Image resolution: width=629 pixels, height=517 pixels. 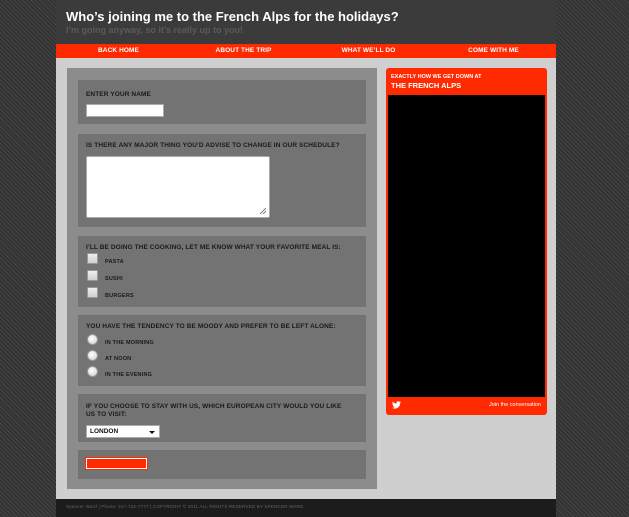 I want to click on name-section: ENTER YOUR NAME, so click(x=222, y=102).